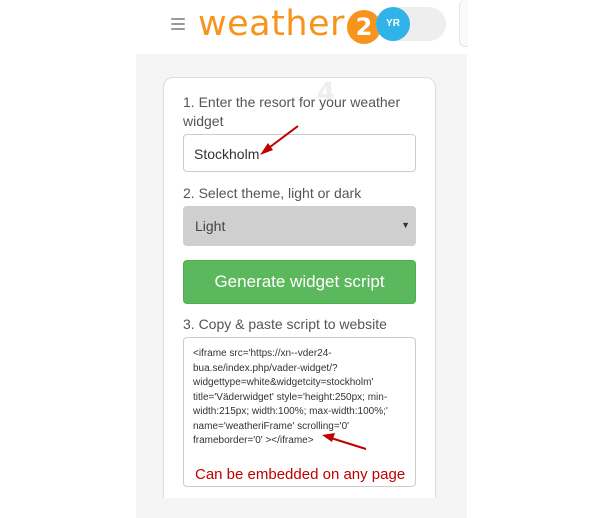 The height and width of the screenshot is (518, 604). I want to click on weather2-logo: weather 2, so click(289, 24).